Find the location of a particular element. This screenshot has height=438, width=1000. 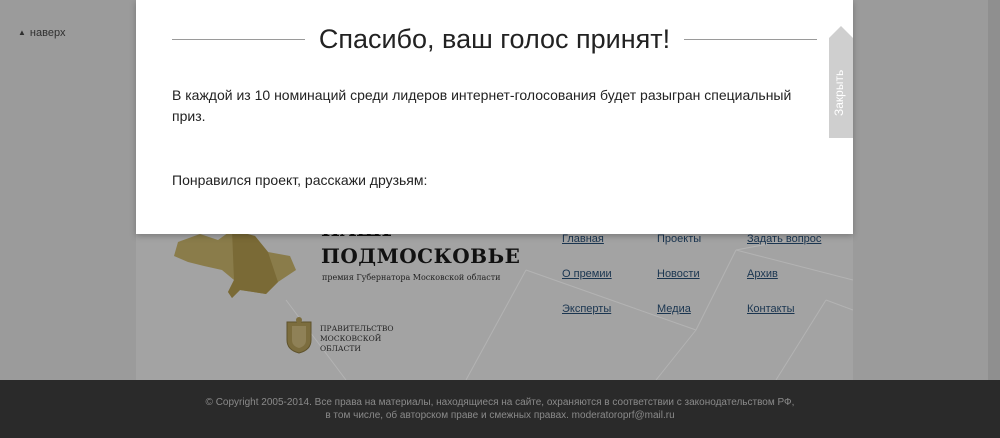

nav-link-archive: Архив is located at coordinates (762, 274).